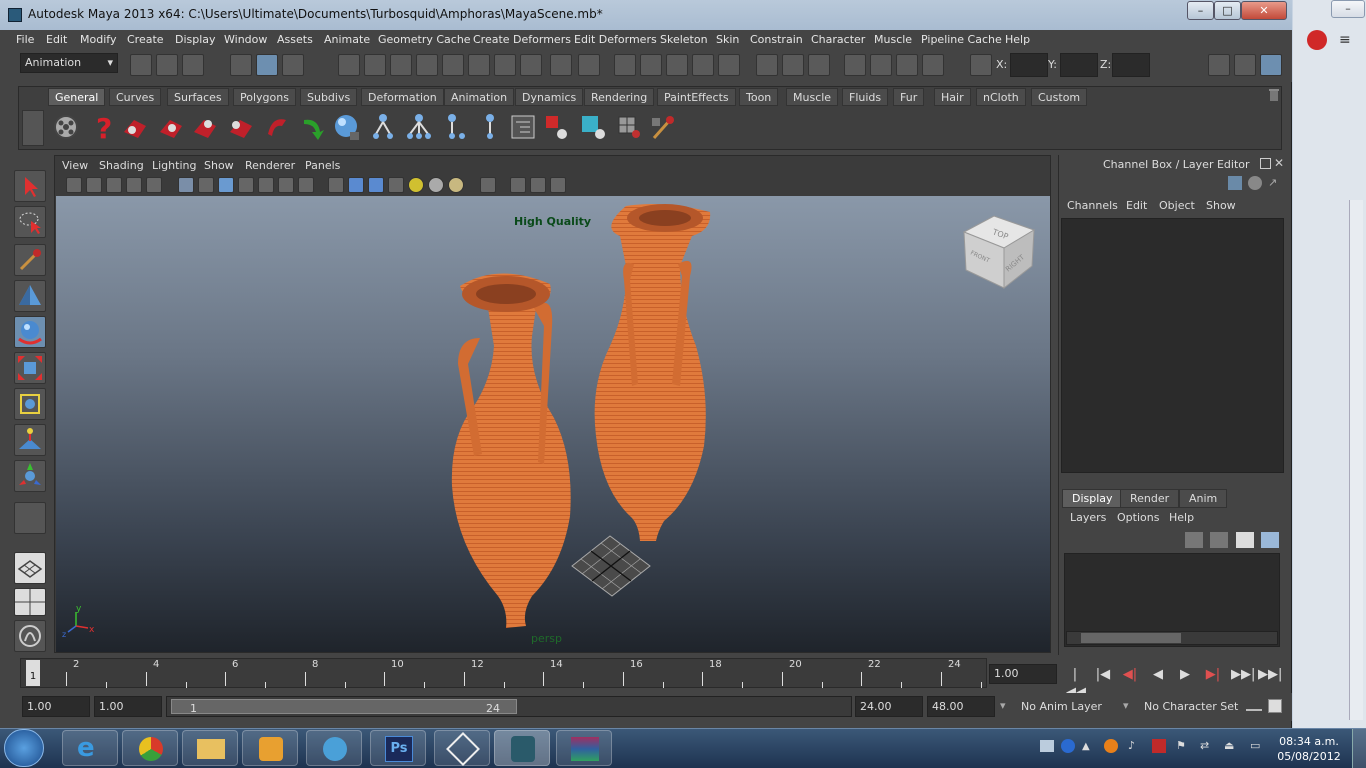  Describe the element at coordinates (205, 127) in the screenshot. I see `animation-rig-3-icon` at that location.